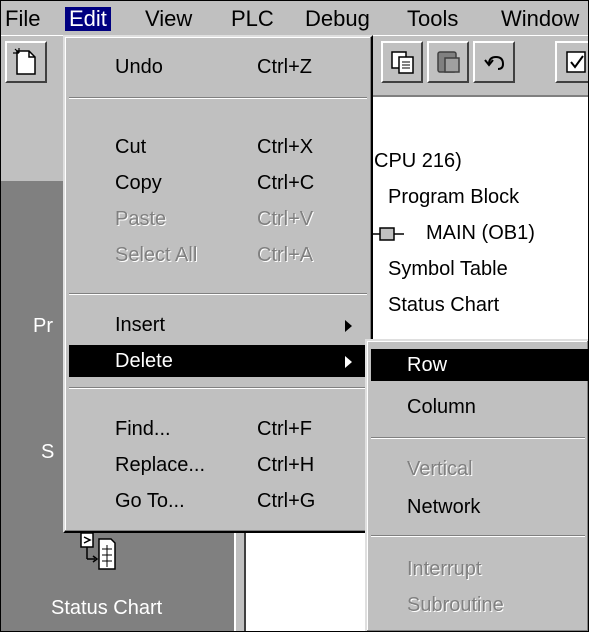 The image size is (589, 632). I want to click on clipboard-icon, so click(448, 62).